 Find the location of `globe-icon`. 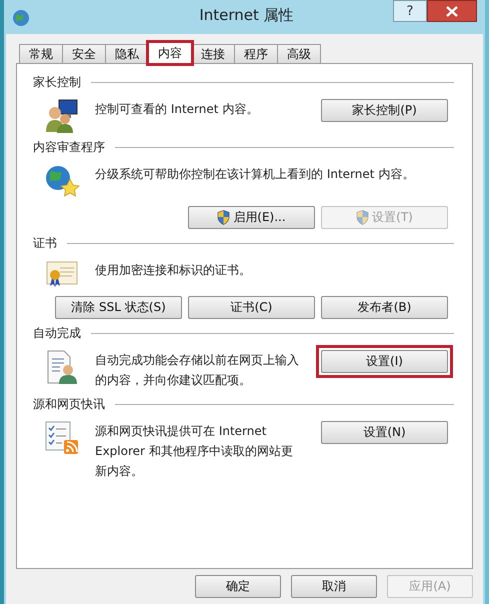

globe-icon is located at coordinates (21, 18).